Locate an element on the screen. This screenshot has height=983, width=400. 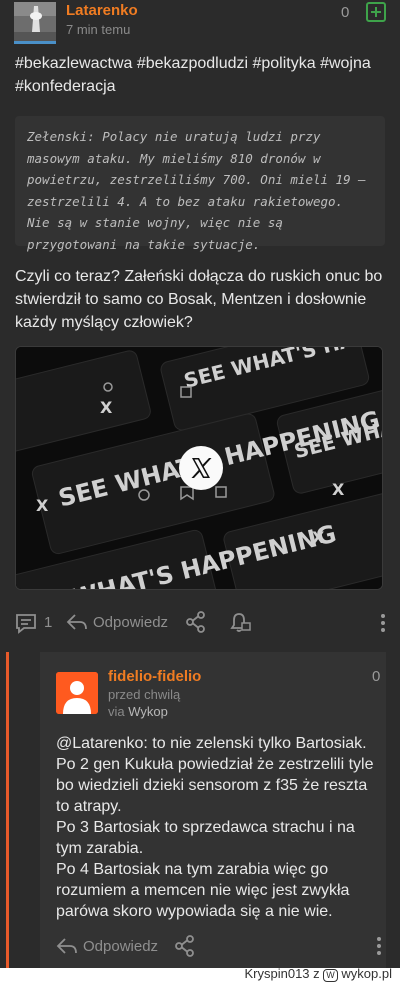
reply-thread-line is located at coordinates (7, 810).